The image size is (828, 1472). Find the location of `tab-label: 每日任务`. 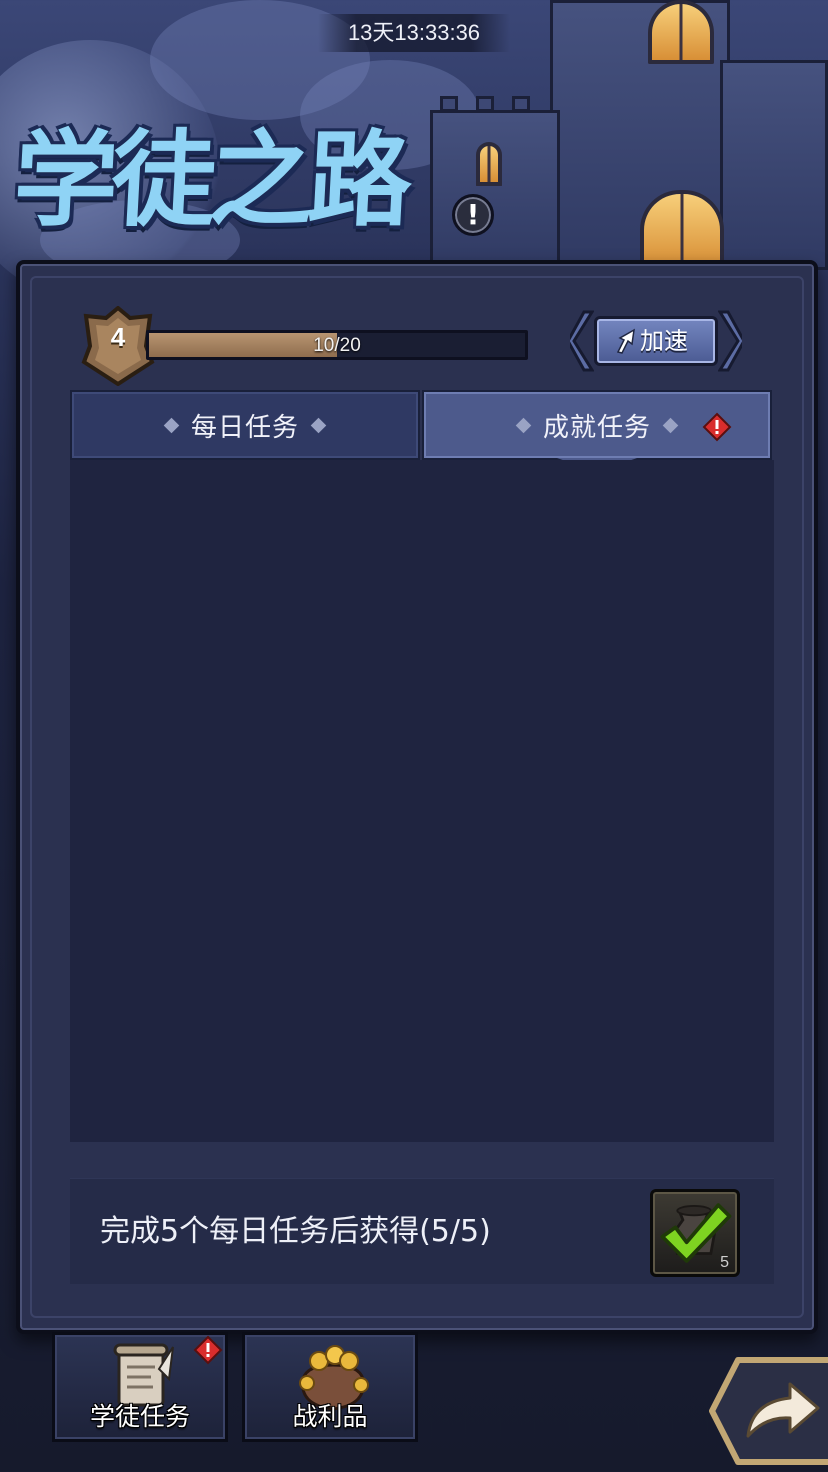

tab-label: 每日任务 is located at coordinates (244, 427).